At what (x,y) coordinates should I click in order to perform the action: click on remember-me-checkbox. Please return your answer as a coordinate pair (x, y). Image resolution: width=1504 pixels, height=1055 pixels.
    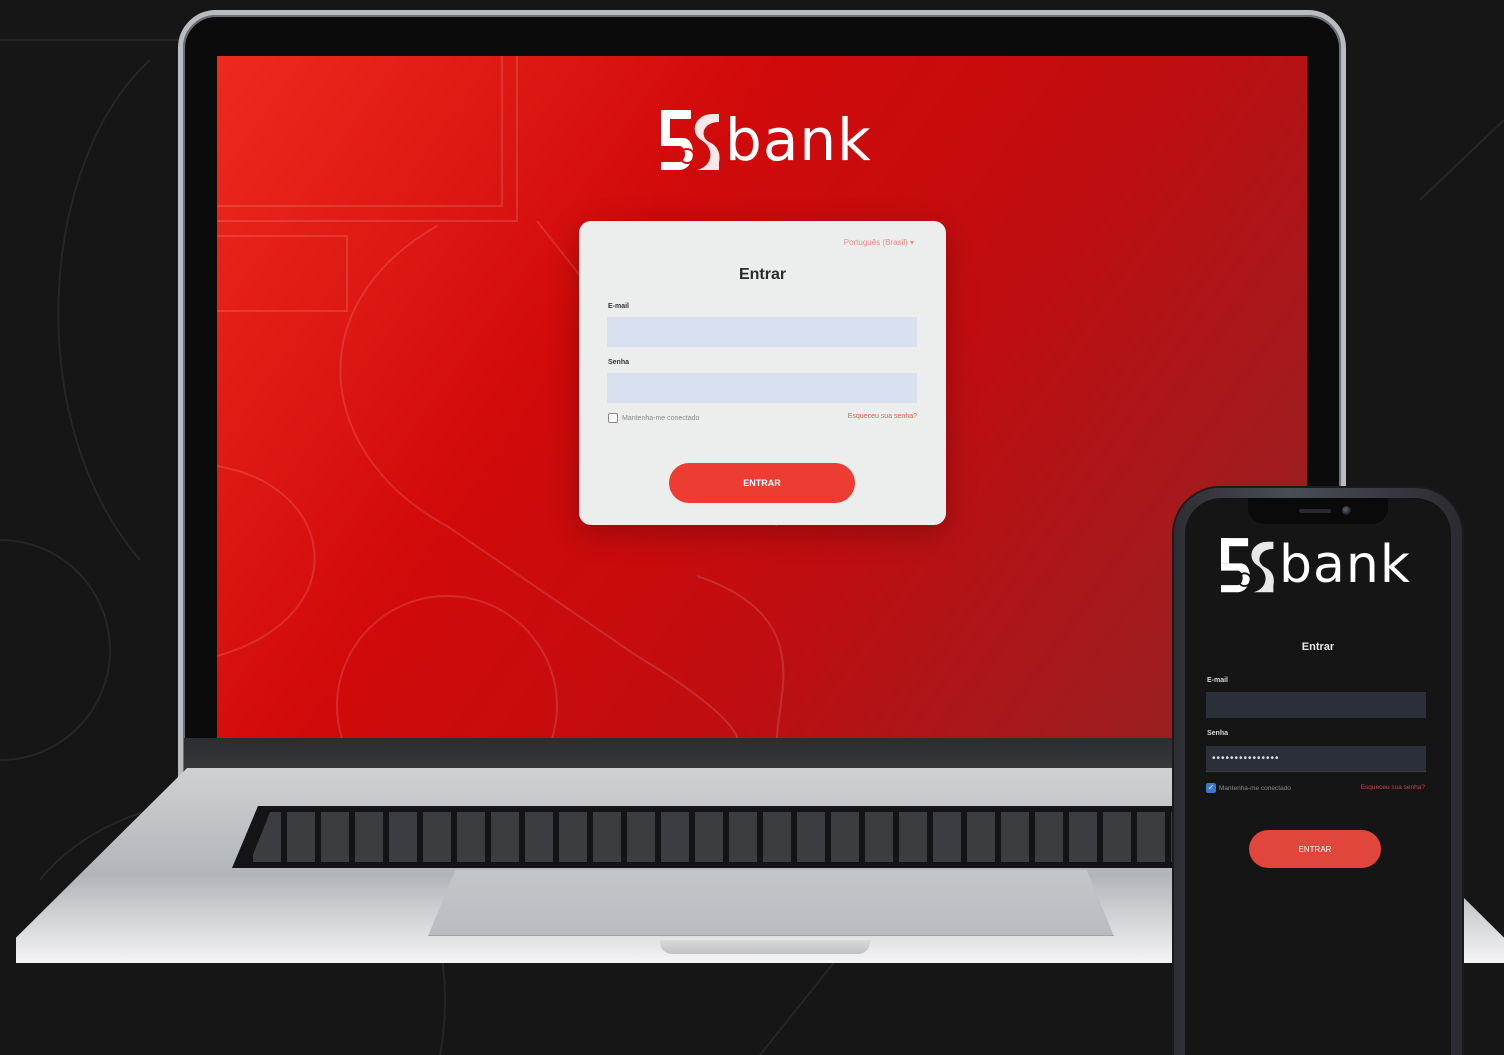
    Looking at the image, I should click on (613, 418).